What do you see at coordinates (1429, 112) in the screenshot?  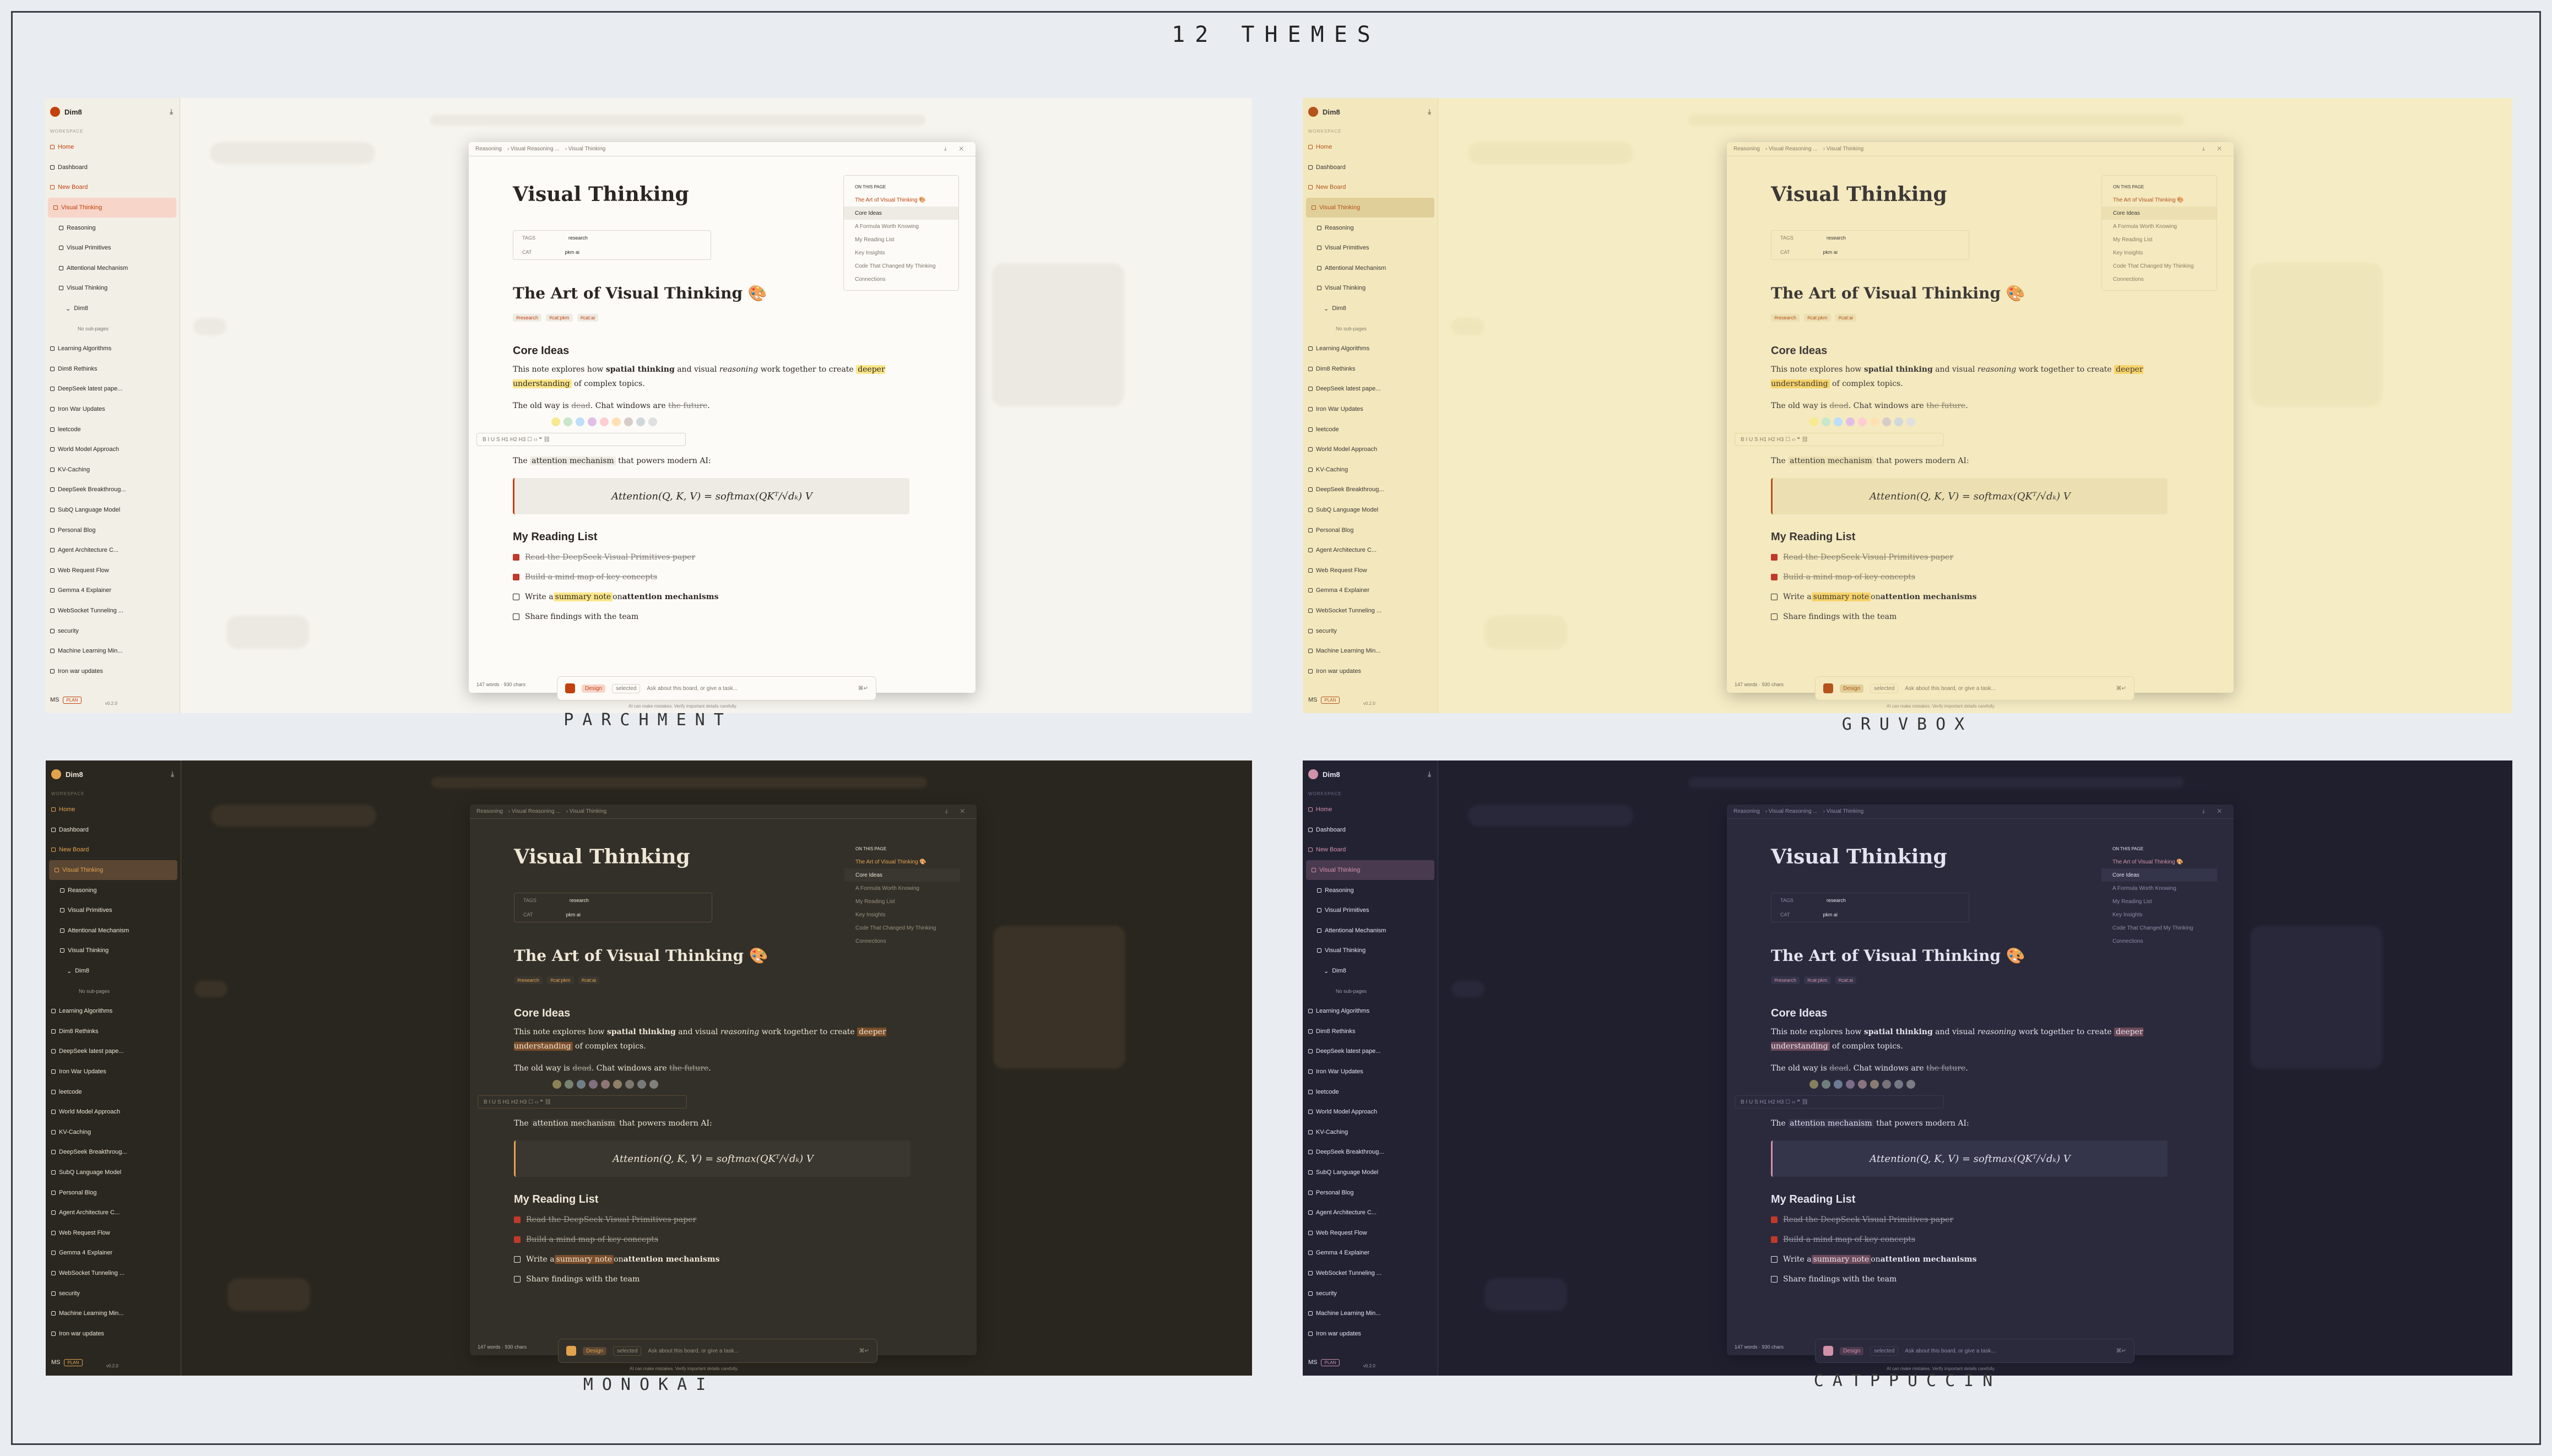 I see `download-icon: ⤓` at bounding box center [1429, 112].